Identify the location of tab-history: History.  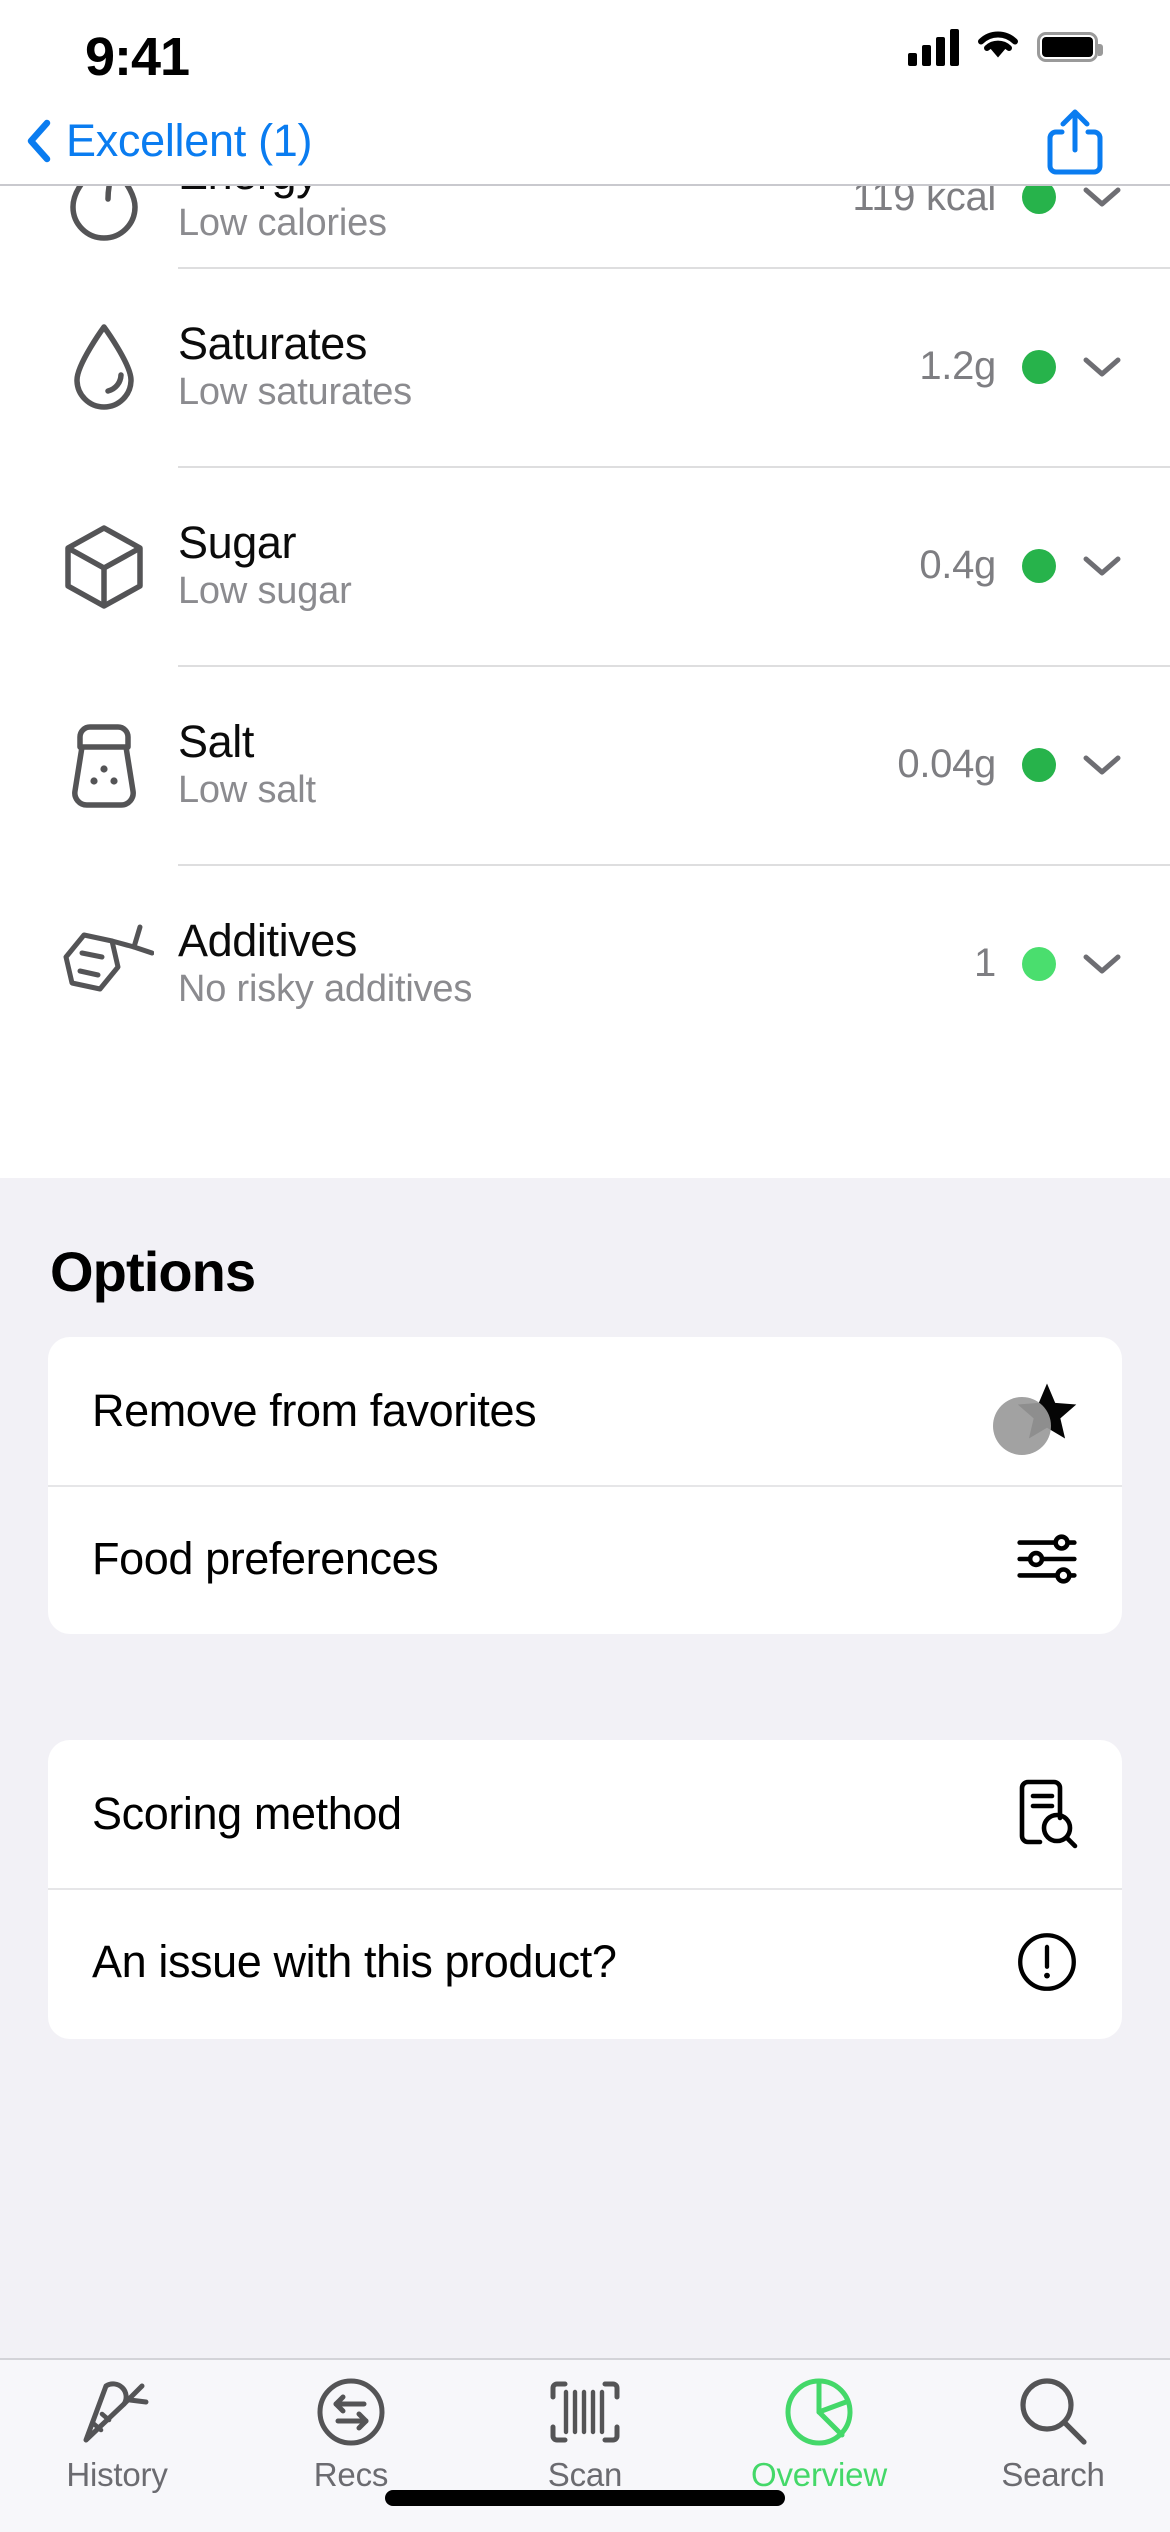
(117, 2435).